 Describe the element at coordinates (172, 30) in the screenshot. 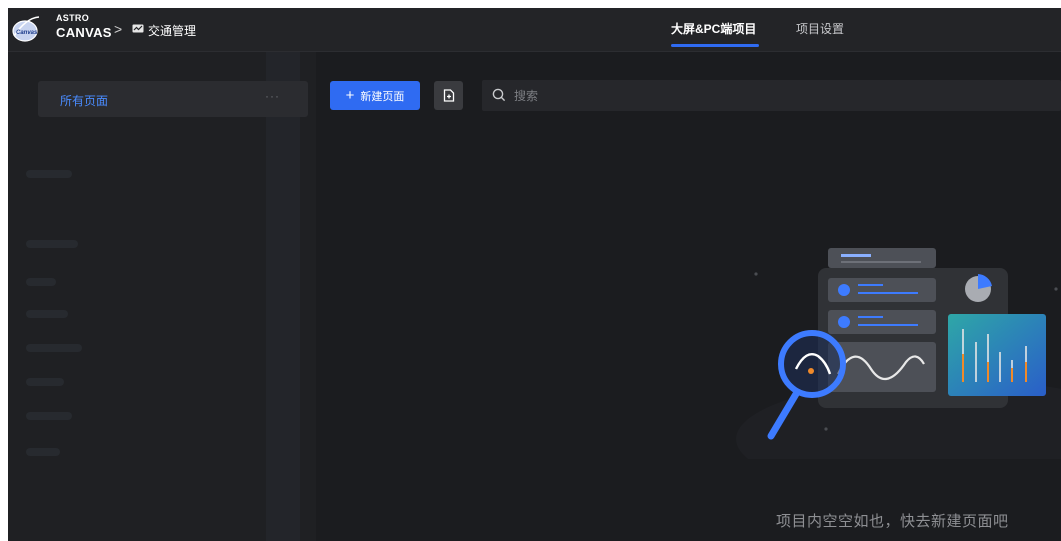

I see `breadcrumb-current: 交通管理` at that location.